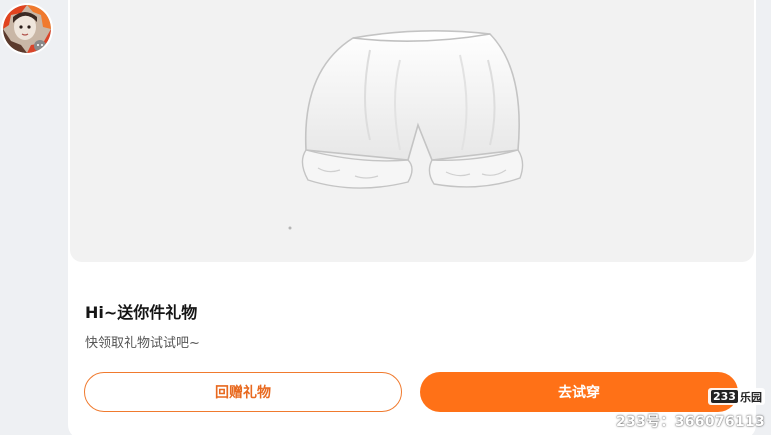  I want to click on watermark-logo: 233 乐园, so click(736, 396).